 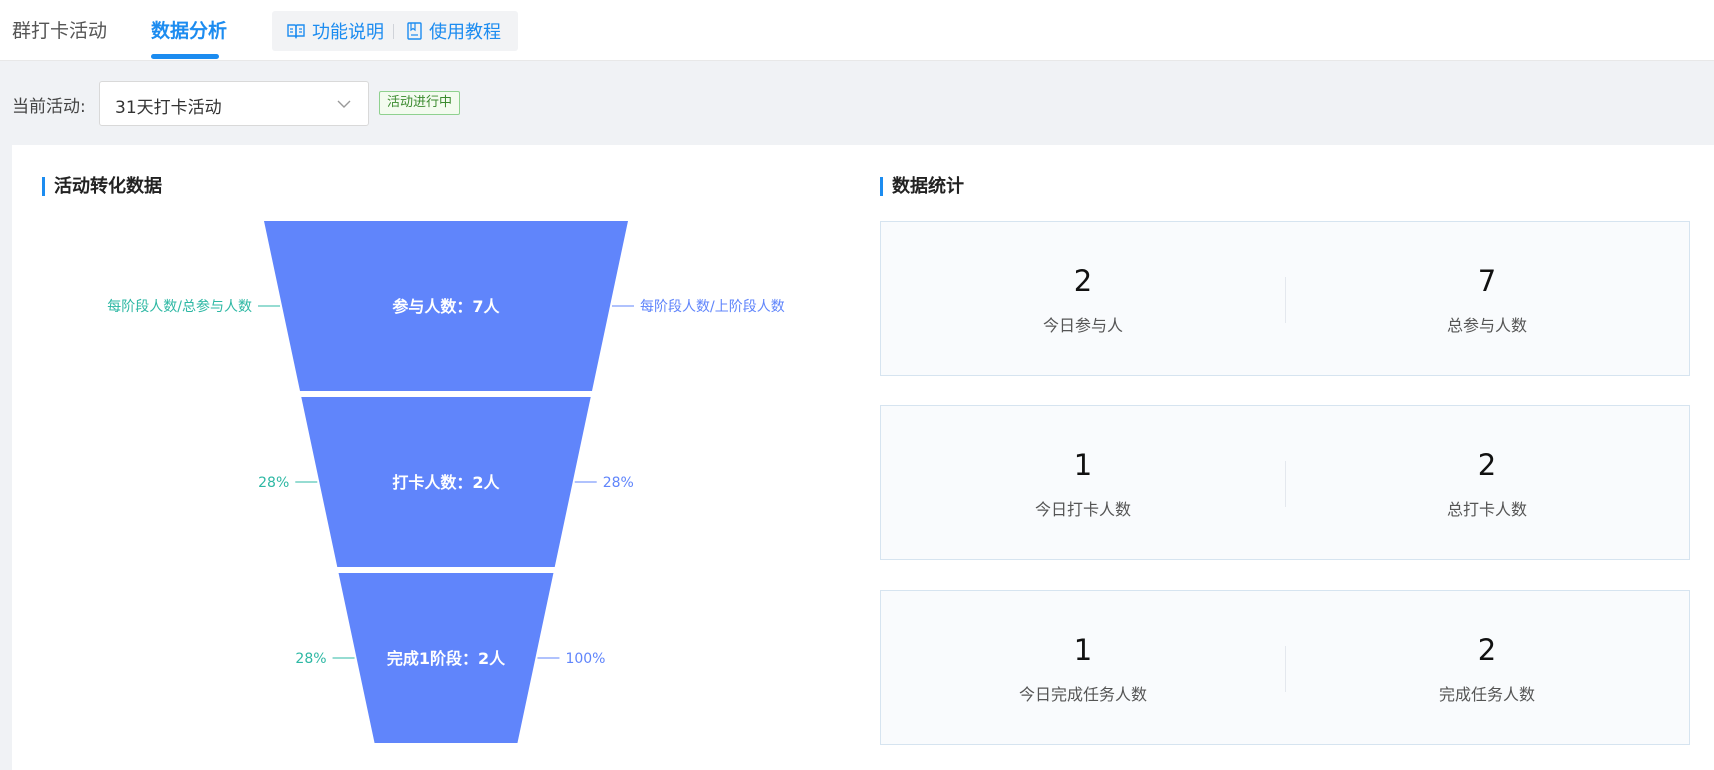 What do you see at coordinates (1486, 509) in the screenshot?
I see `stat-label: 总打卡人数` at bounding box center [1486, 509].